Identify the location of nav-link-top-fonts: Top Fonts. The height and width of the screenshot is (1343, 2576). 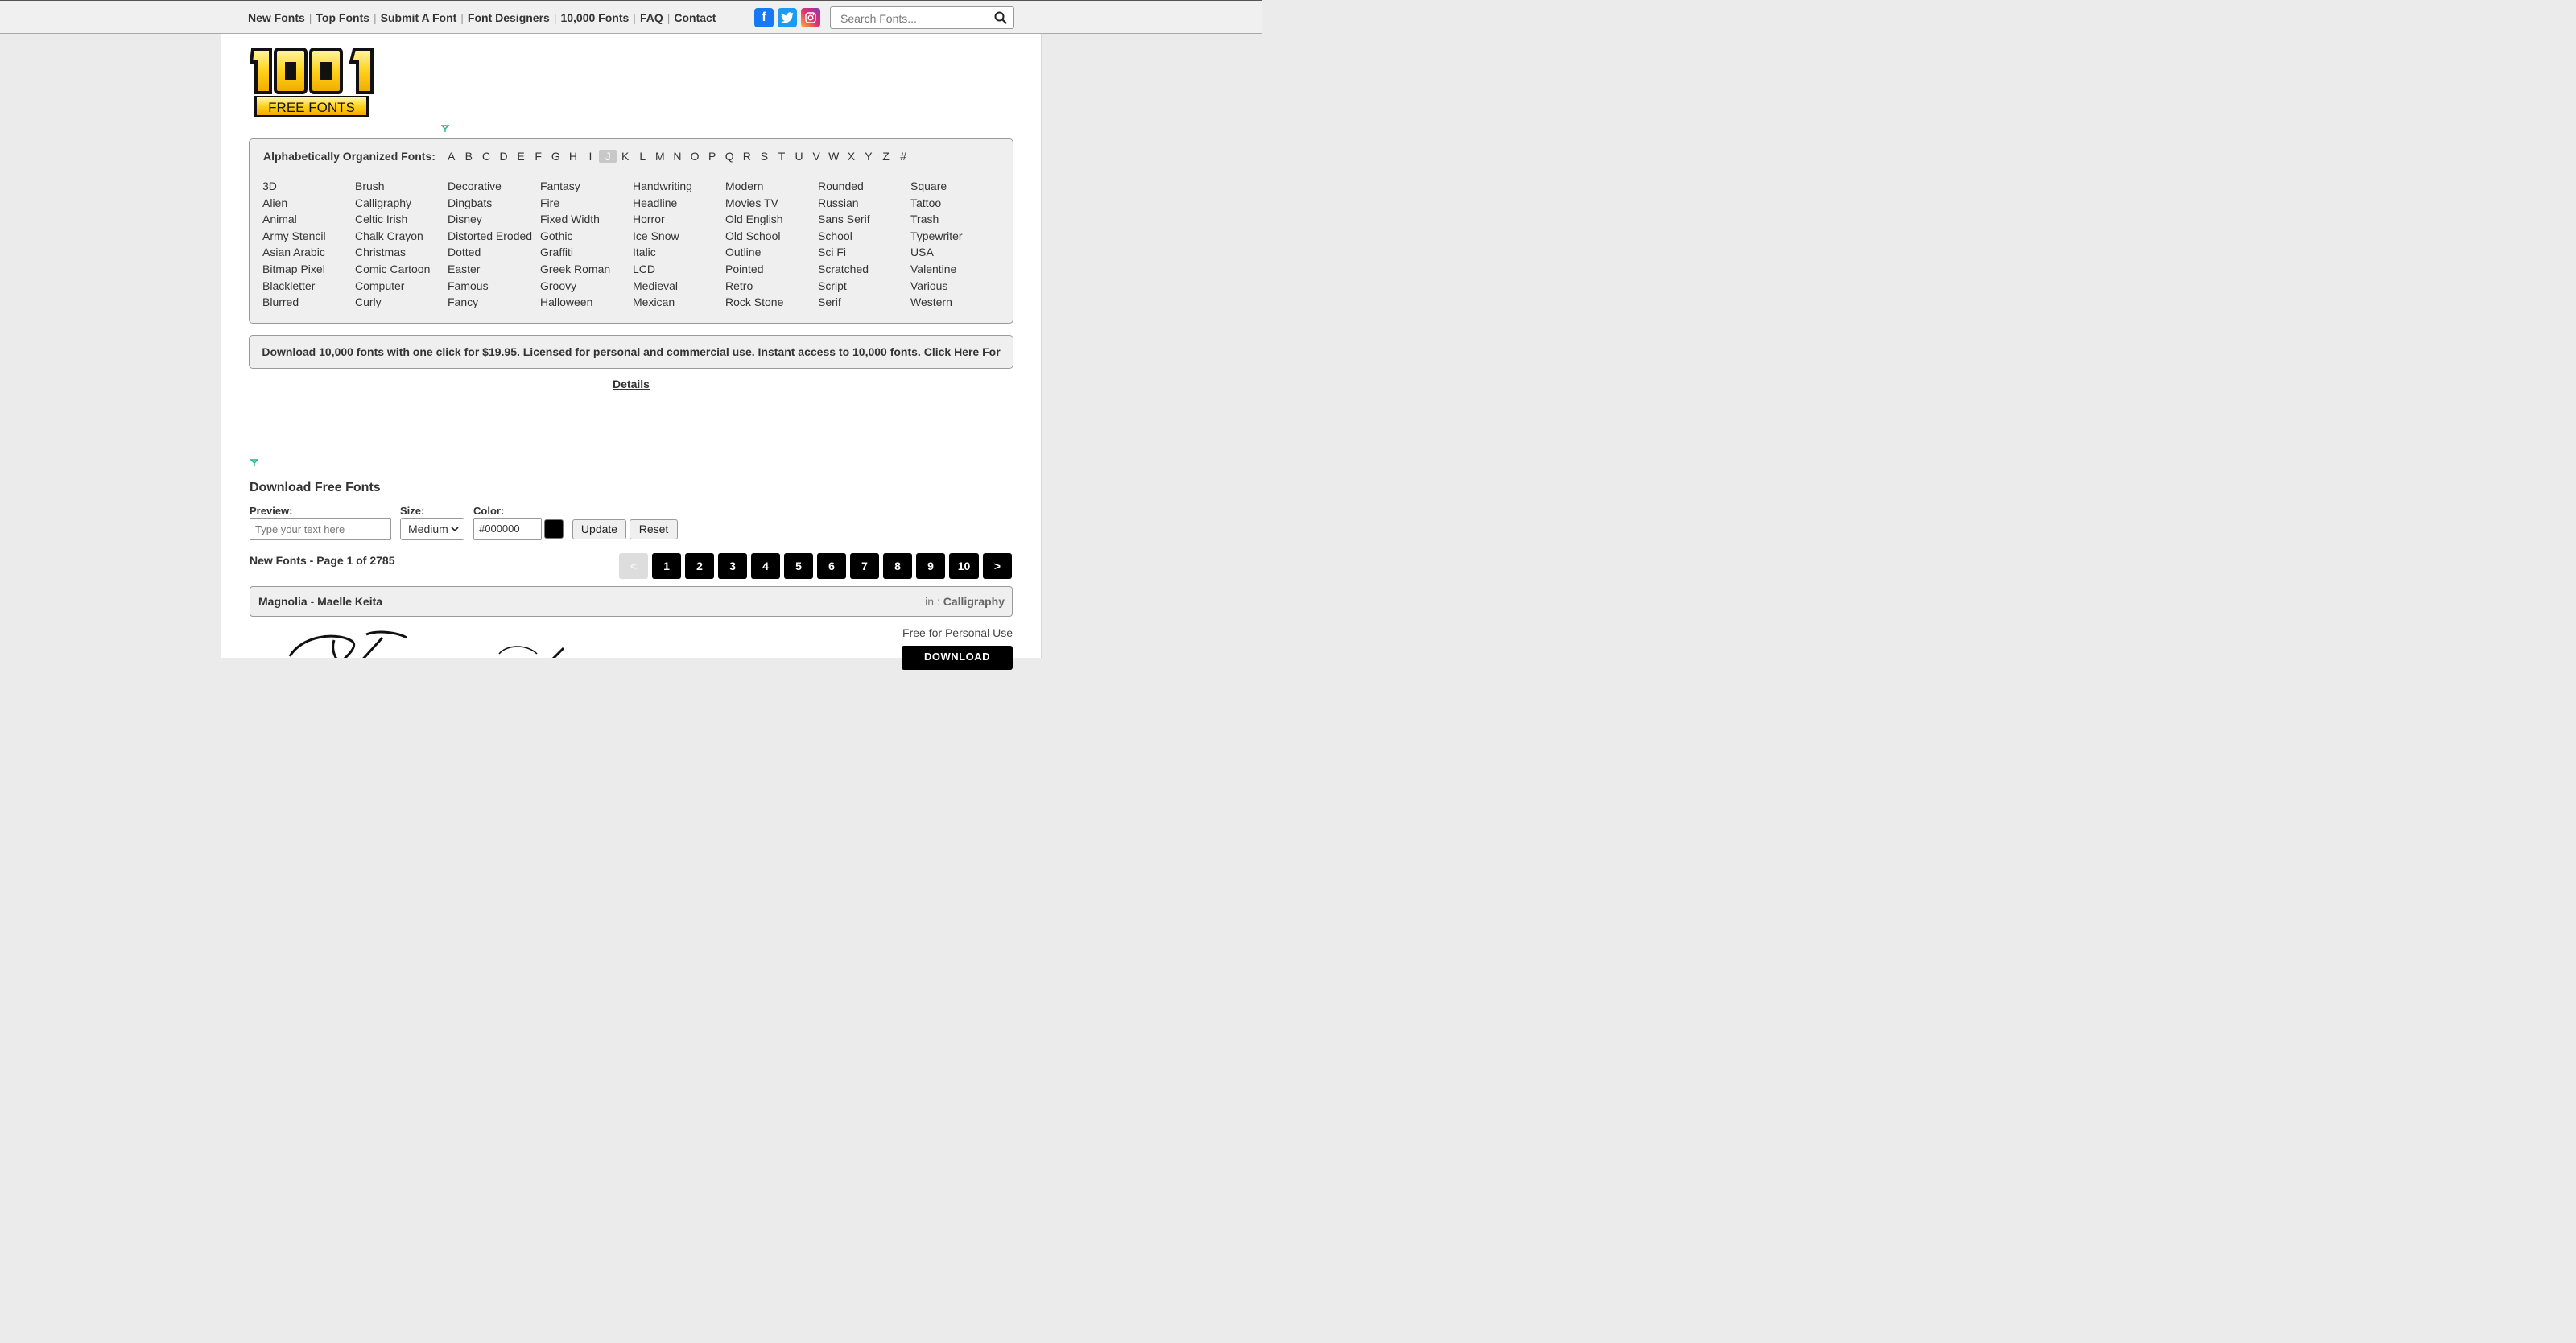
(342, 17).